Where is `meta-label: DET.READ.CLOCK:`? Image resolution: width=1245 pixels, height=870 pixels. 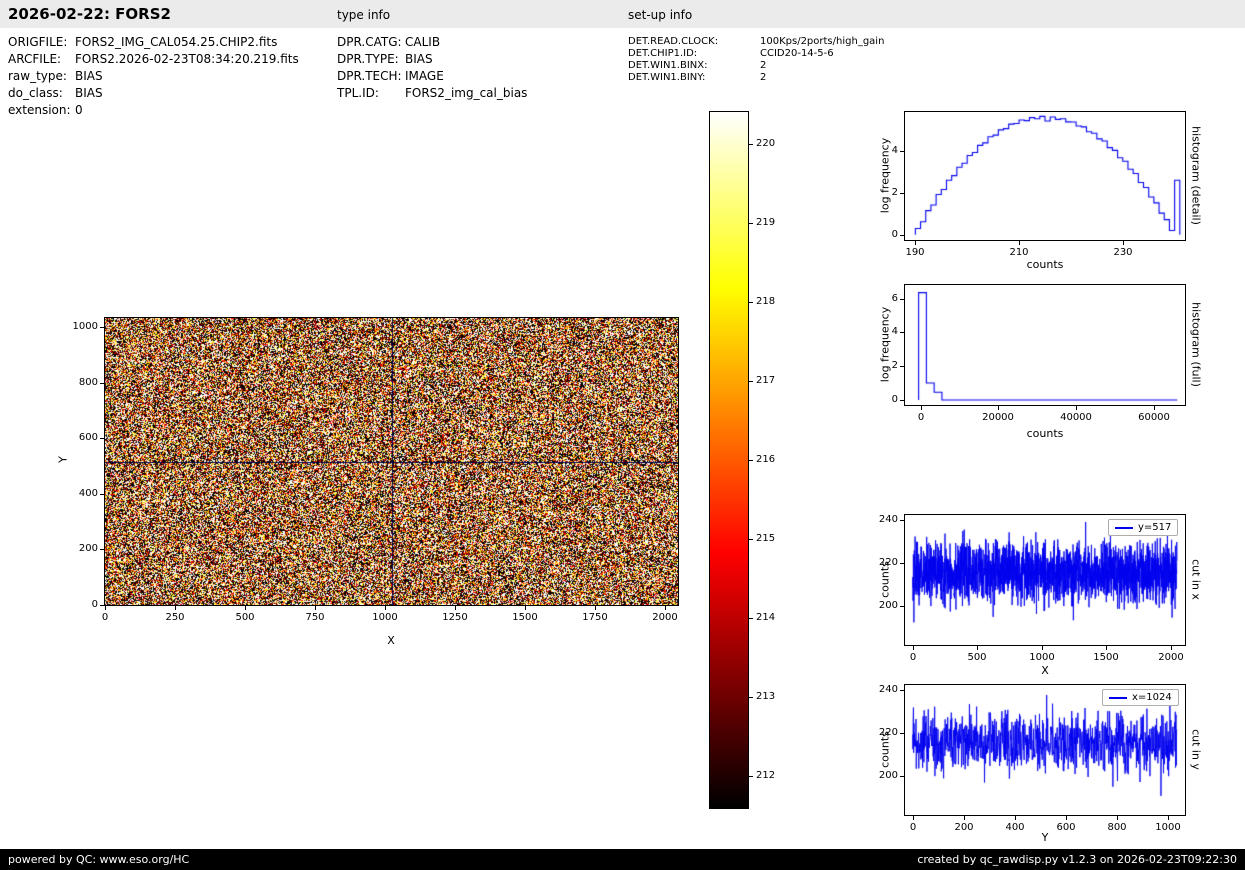 meta-label: DET.READ.CLOCK: is located at coordinates (673, 41).